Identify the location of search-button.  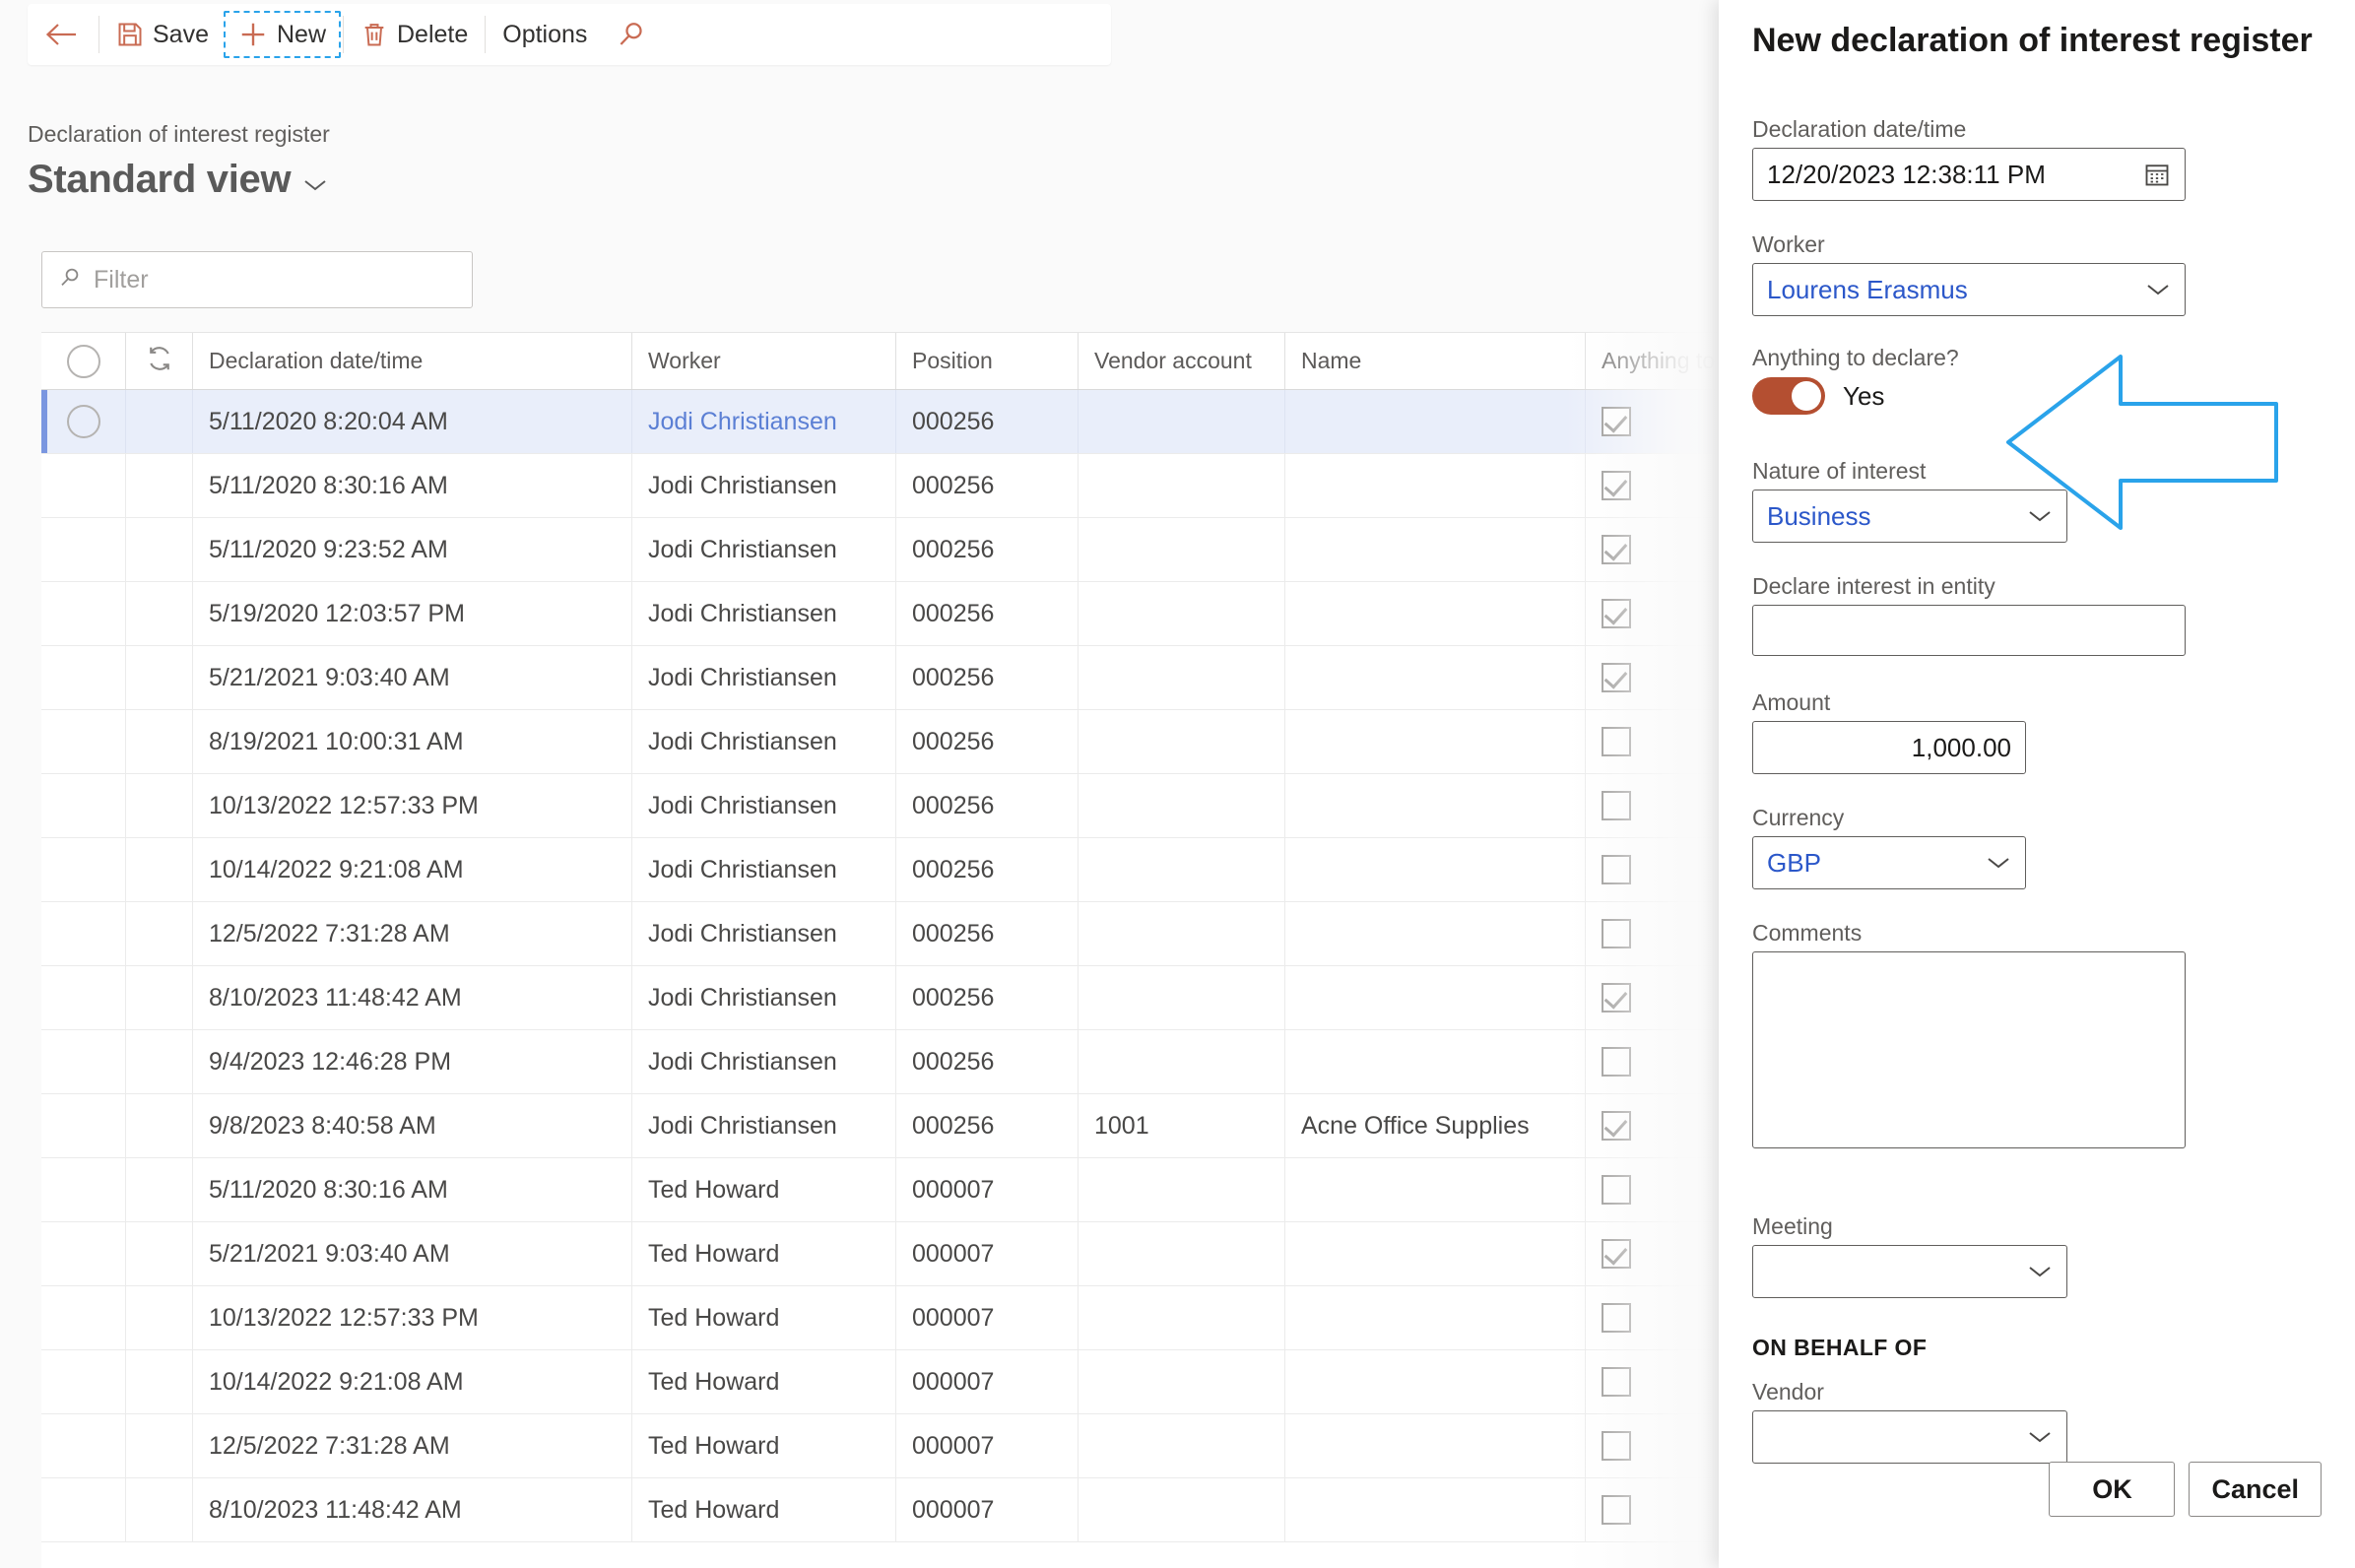
(631, 34).